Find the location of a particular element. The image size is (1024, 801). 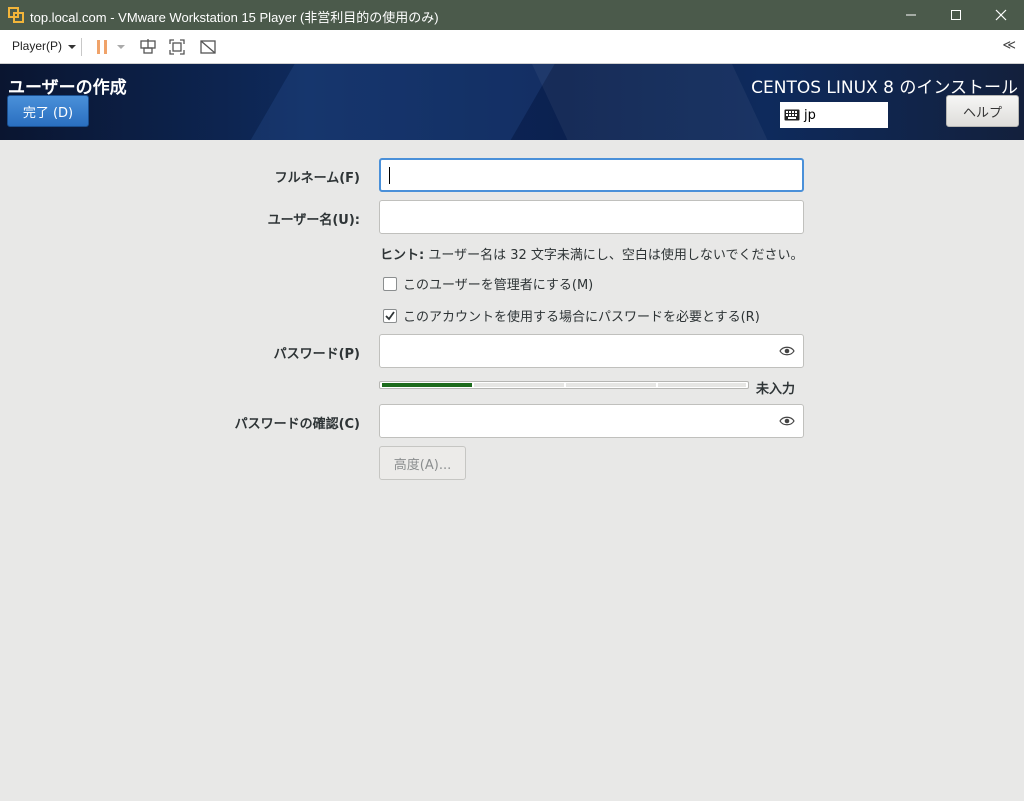

confirm-password-field is located at coordinates (591, 421).